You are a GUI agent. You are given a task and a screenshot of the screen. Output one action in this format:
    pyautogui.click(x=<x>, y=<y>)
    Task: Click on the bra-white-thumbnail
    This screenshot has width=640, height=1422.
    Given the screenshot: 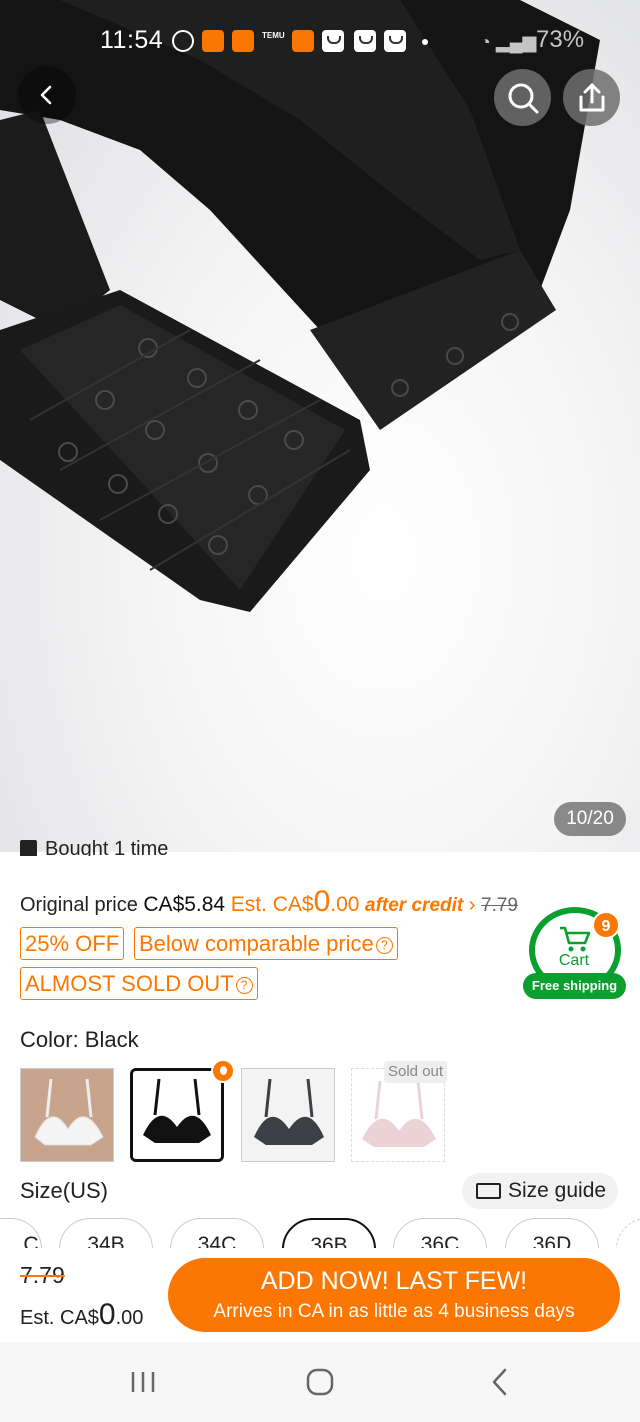 What is the action you would take?
    pyautogui.click(x=67, y=1115)
    